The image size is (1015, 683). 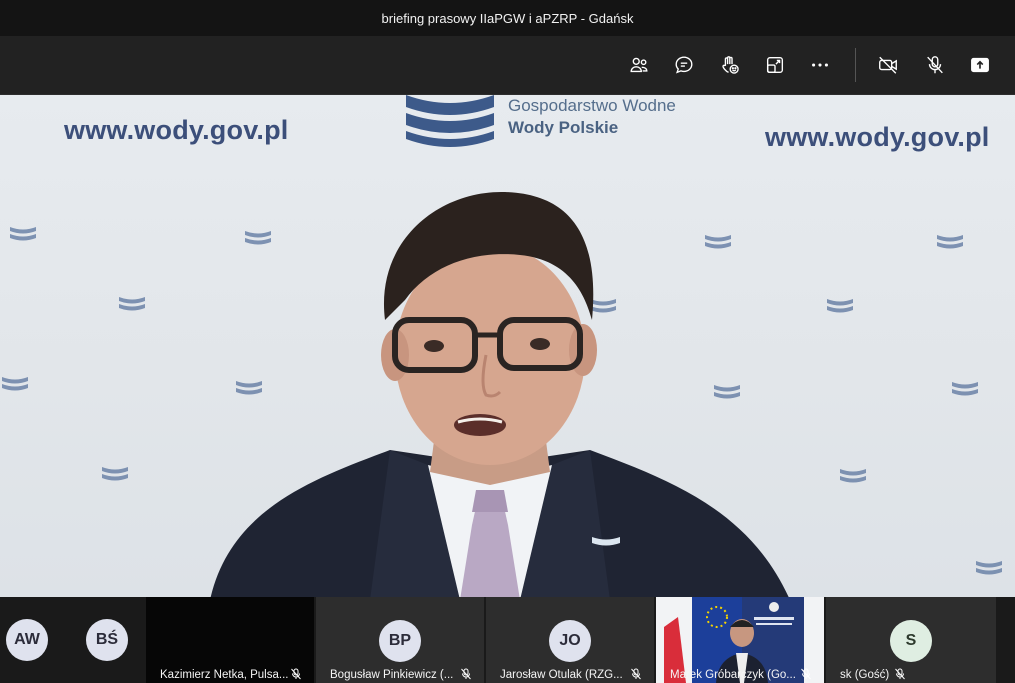 I want to click on camera-toggle-button, so click(x=888, y=65).